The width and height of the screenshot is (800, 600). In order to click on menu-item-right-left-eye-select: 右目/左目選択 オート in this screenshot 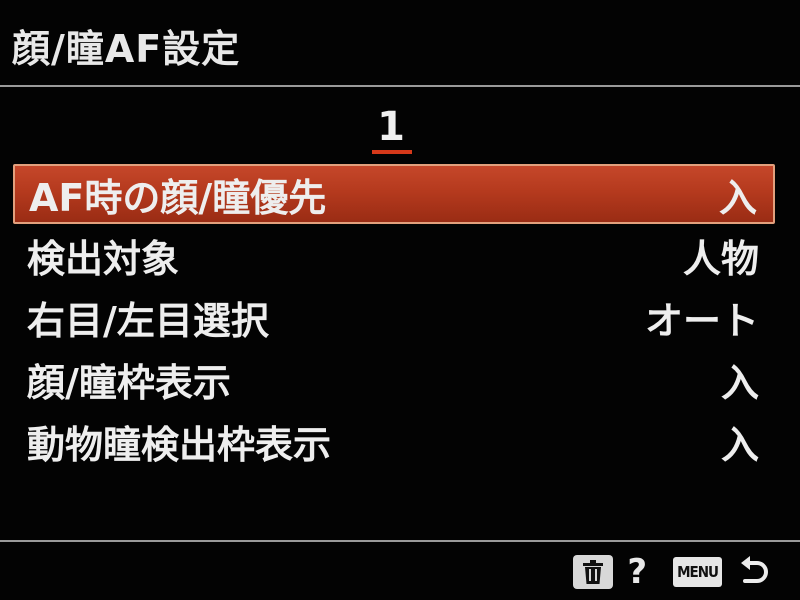, I will do `click(394, 317)`.